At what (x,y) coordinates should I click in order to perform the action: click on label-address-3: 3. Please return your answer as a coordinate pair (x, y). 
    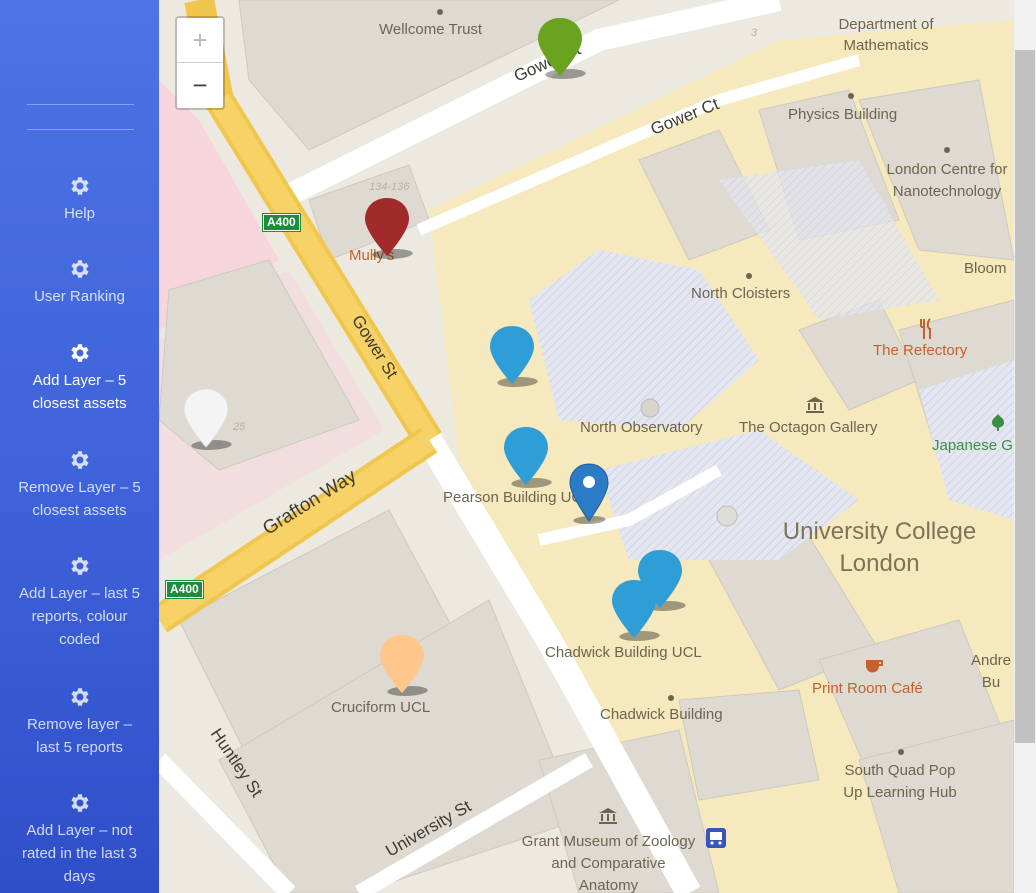
    Looking at the image, I should click on (754, 33).